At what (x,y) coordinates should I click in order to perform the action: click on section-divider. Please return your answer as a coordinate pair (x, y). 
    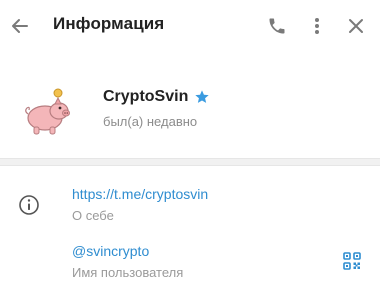
    Looking at the image, I should click on (190, 162).